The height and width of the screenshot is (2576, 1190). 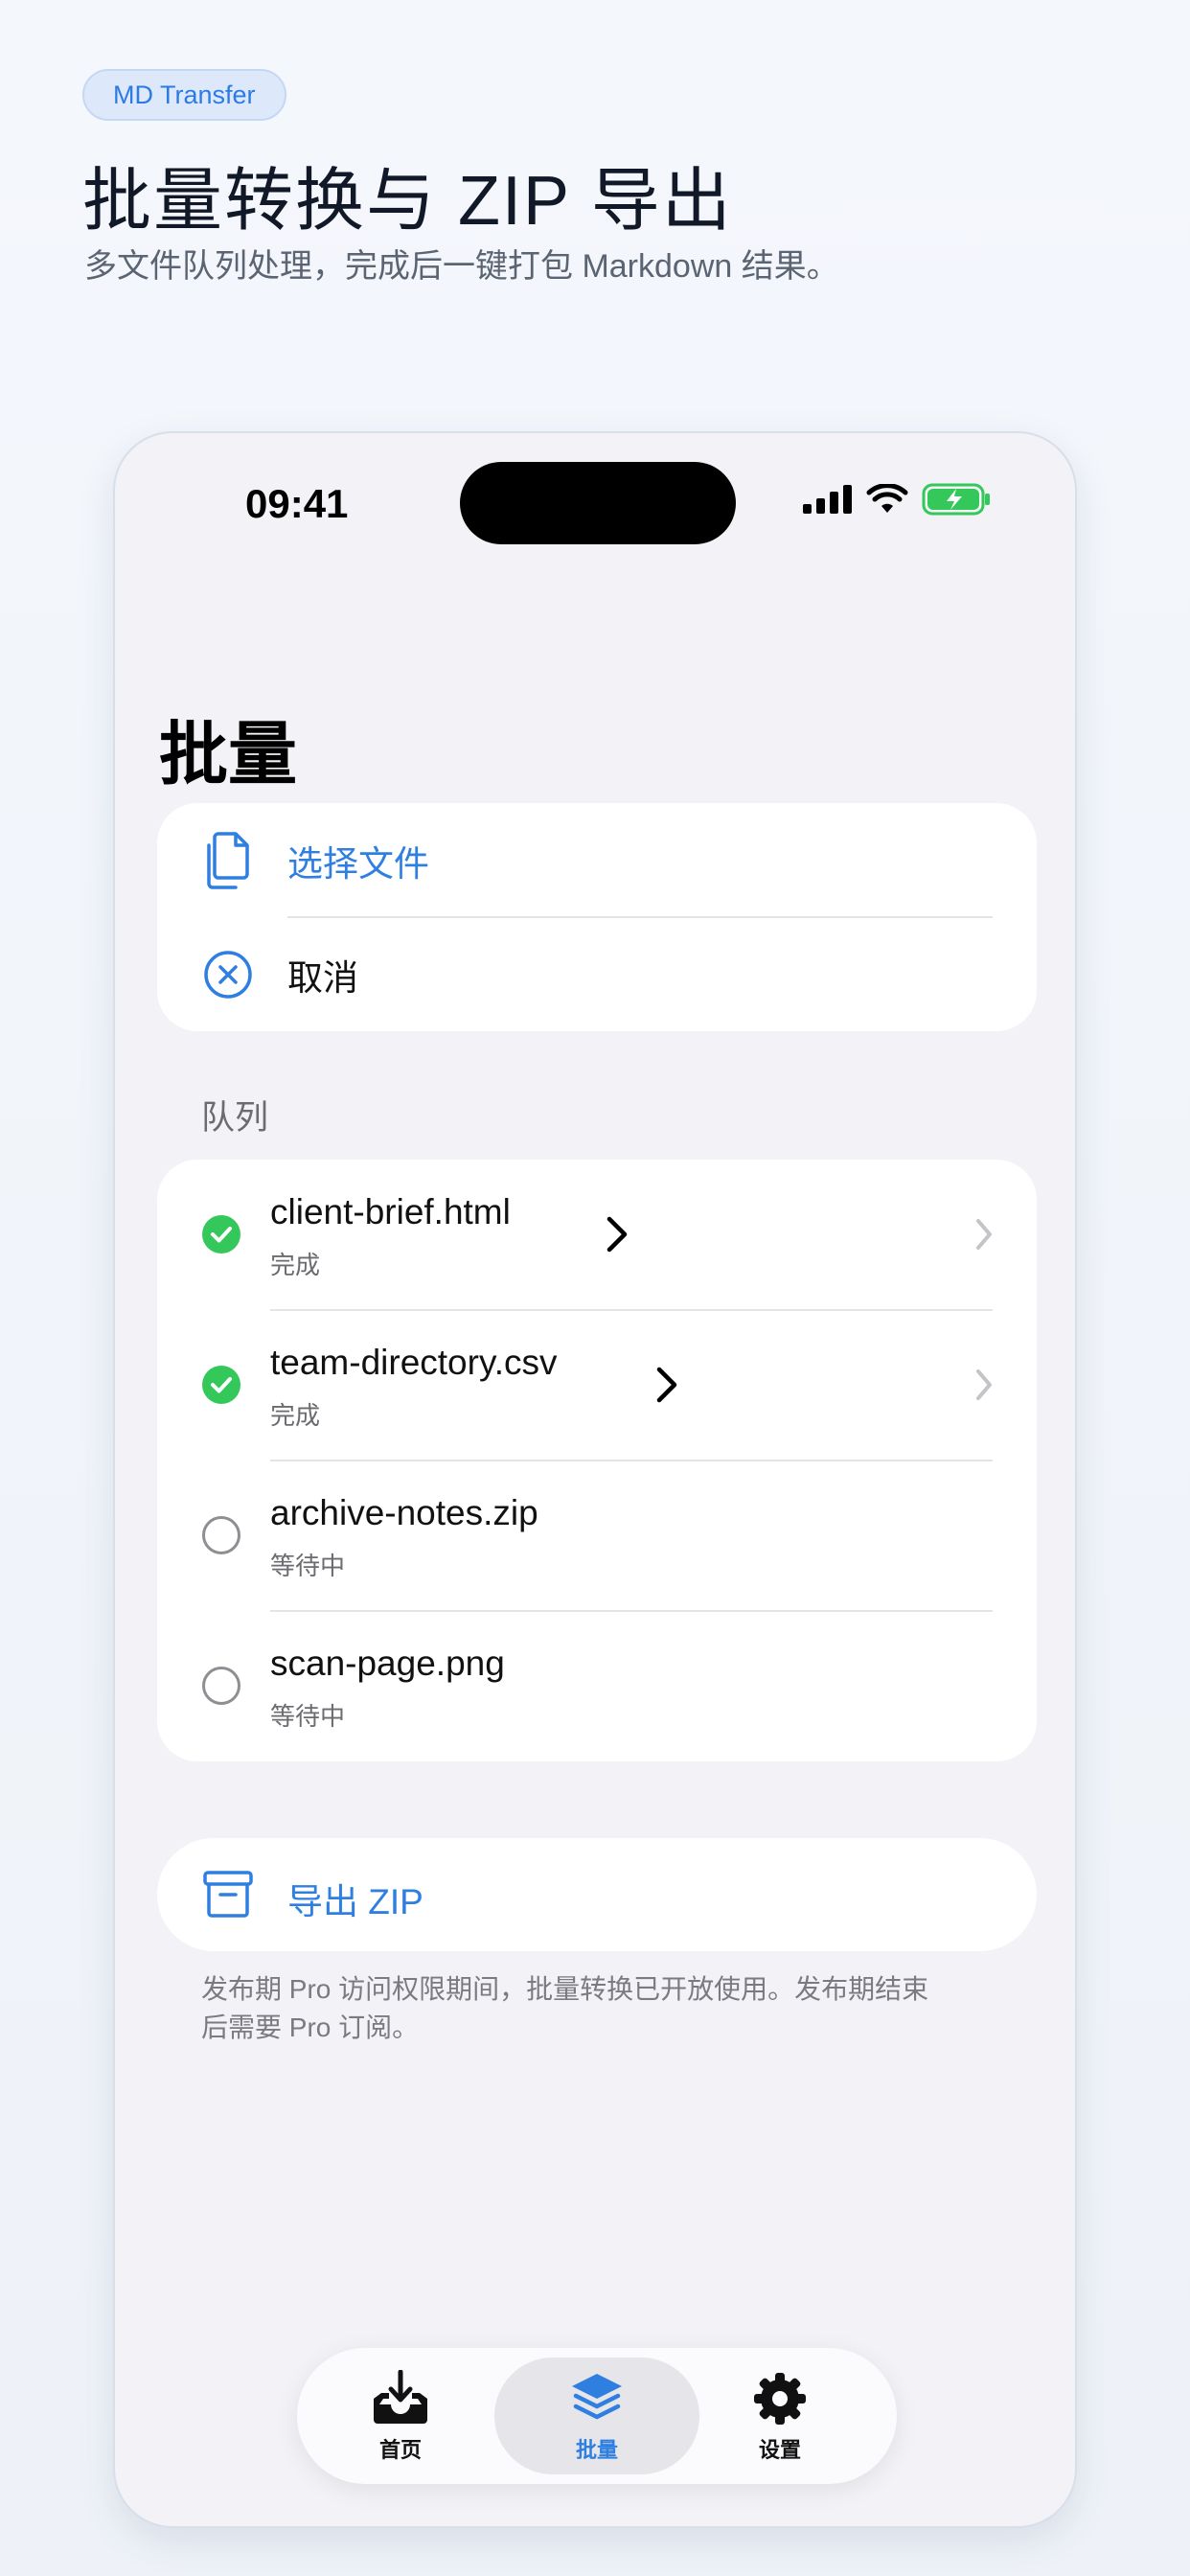 I want to click on battery-charging-icon, so click(x=956, y=499).